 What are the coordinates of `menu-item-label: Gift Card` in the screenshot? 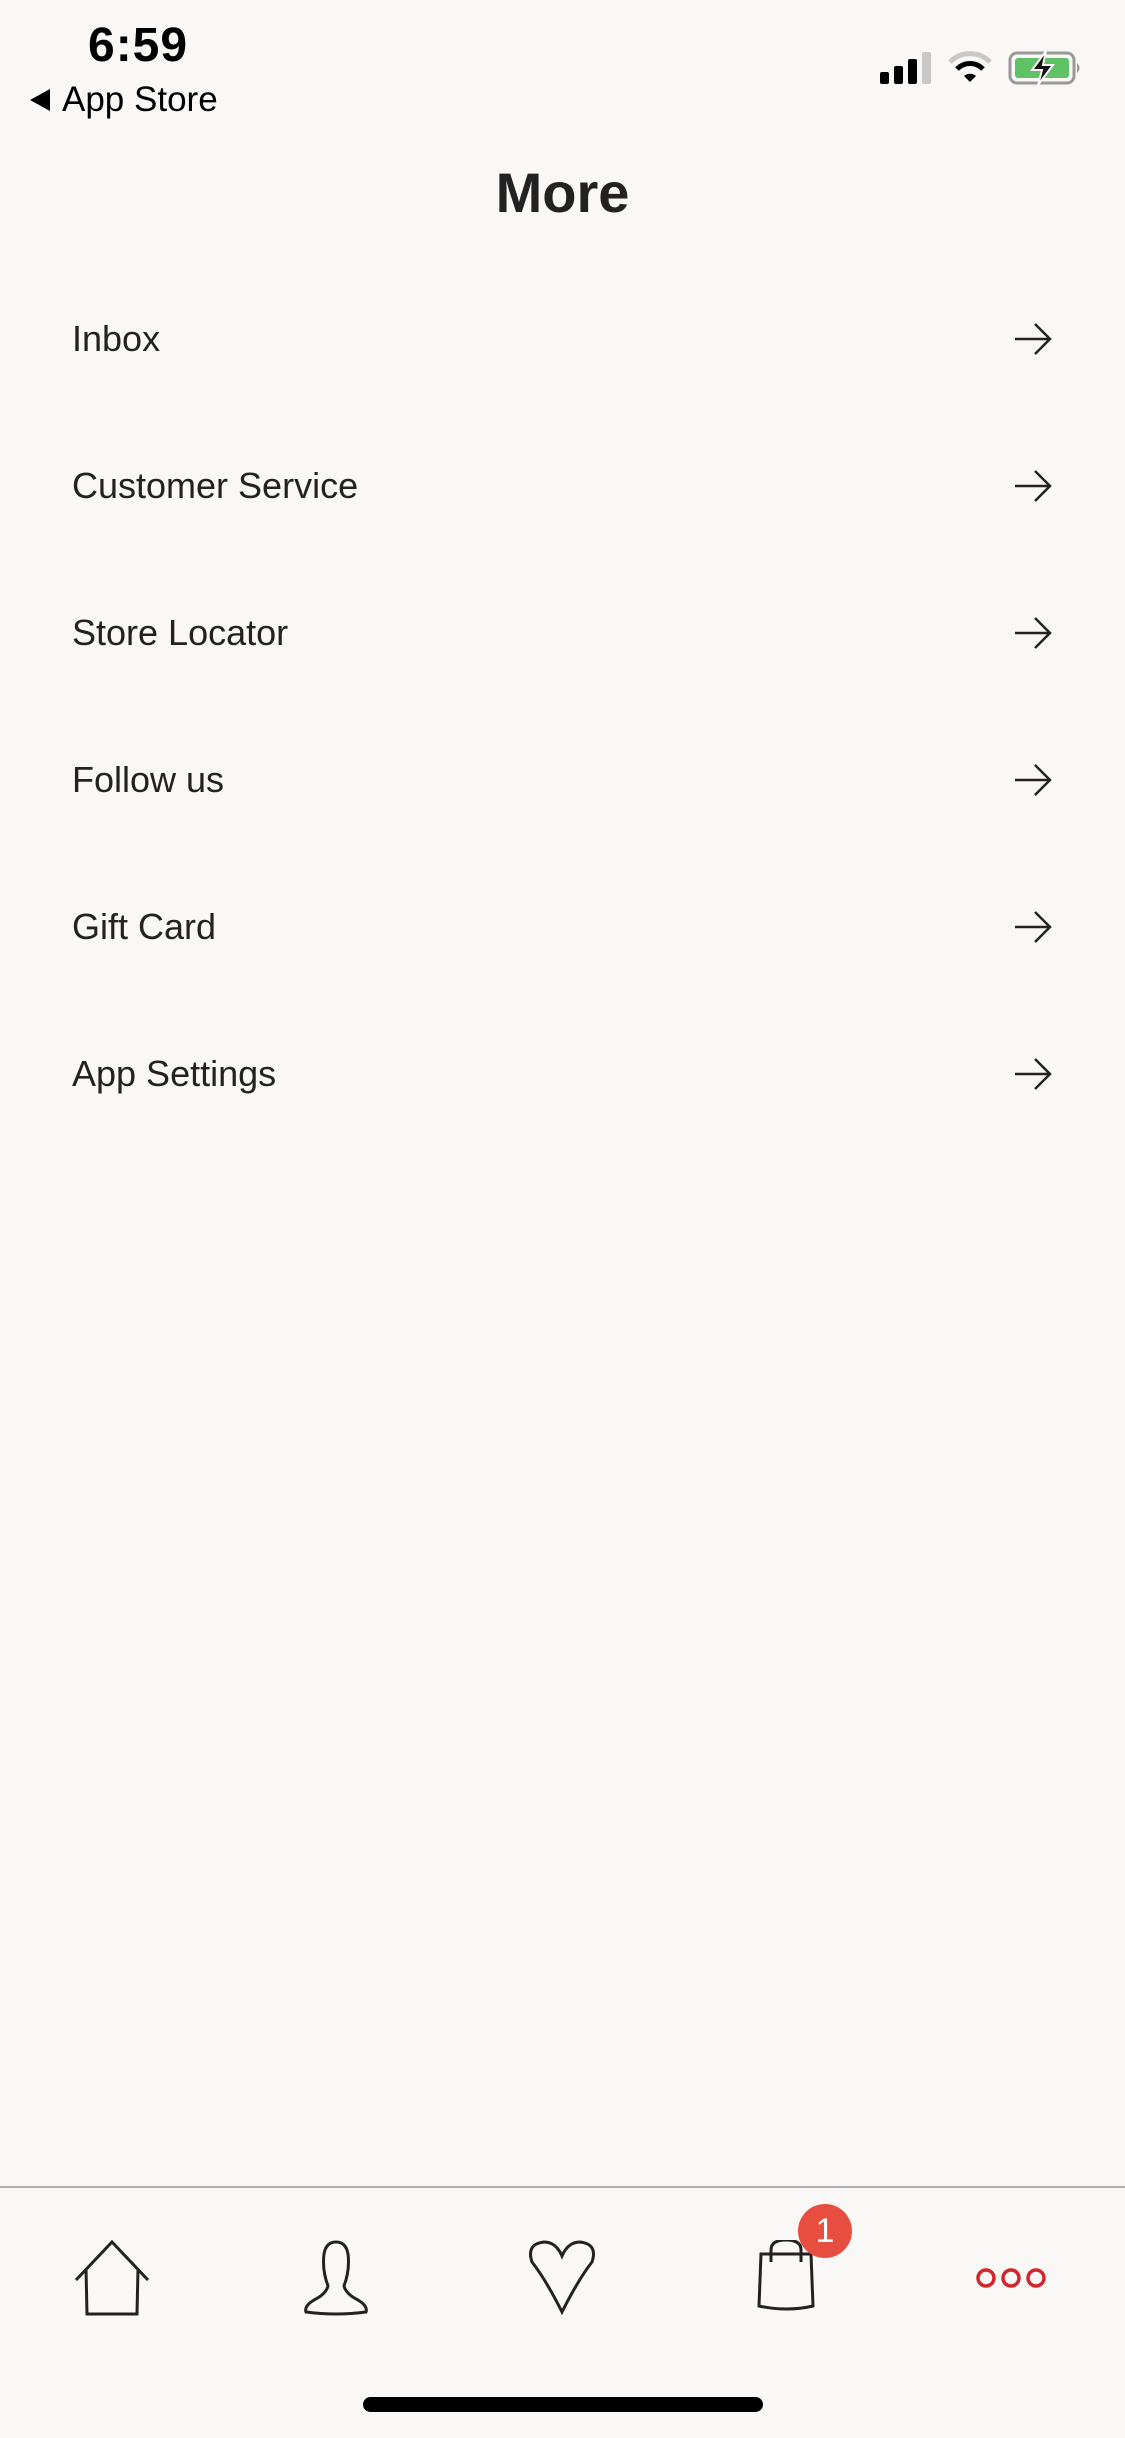 It's located at (144, 926).